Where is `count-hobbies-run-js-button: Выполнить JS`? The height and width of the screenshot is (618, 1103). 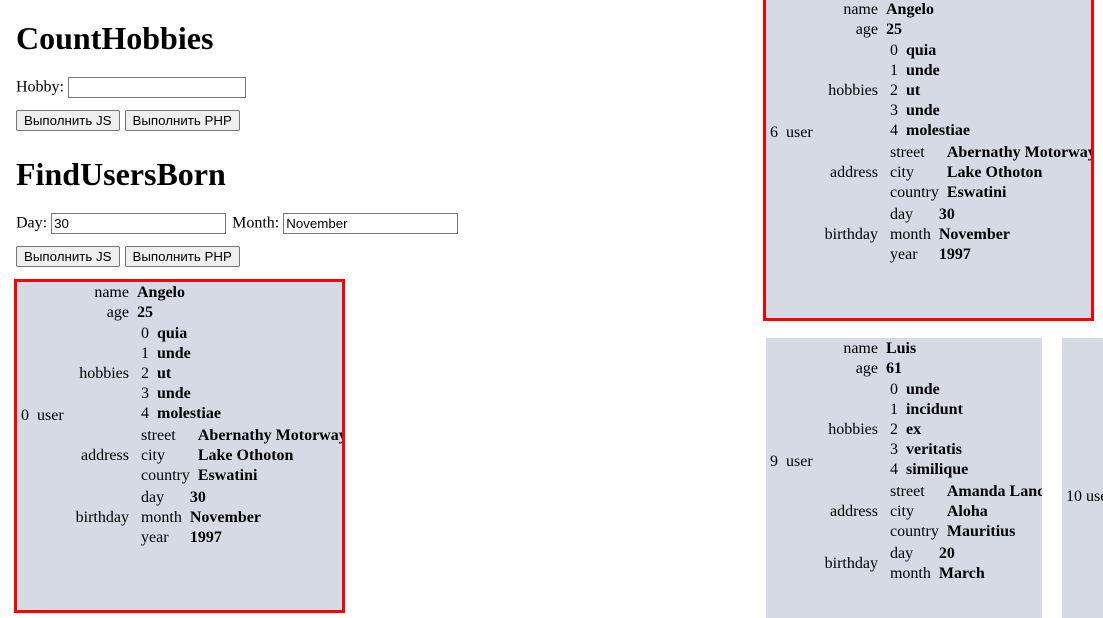
count-hobbies-run-js-button: Выполнить JS is located at coordinates (68, 121).